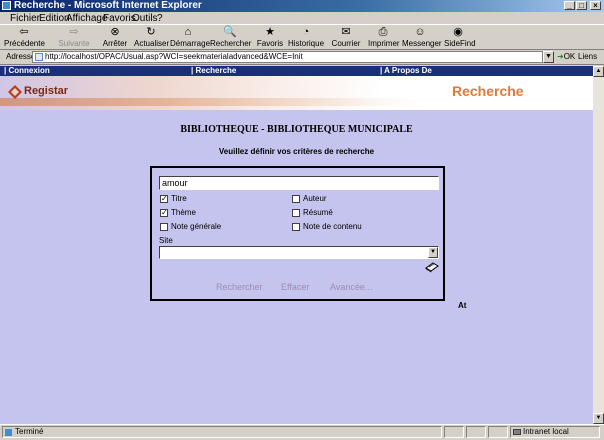  What do you see at coordinates (164, 213) in the screenshot?
I see `checkbox-theme: ✓` at bounding box center [164, 213].